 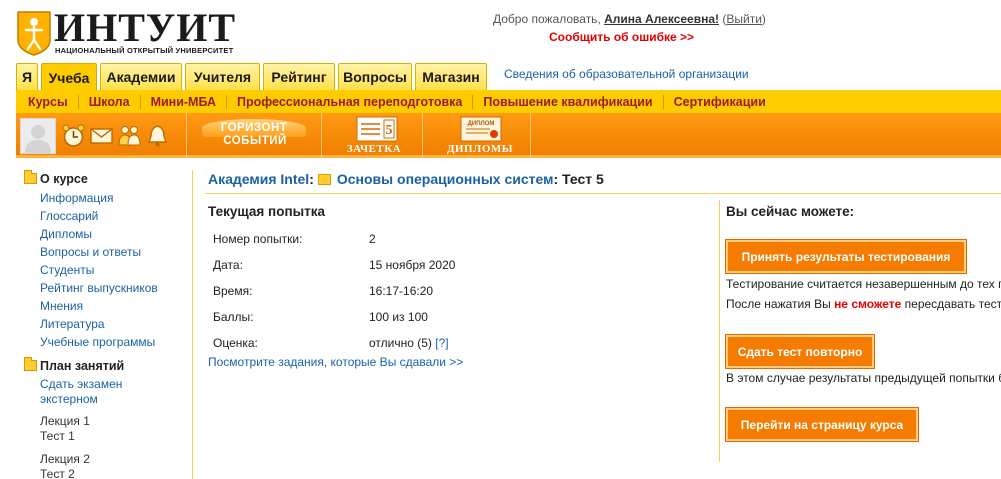 What do you see at coordinates (451, 76) in the screenshot?
I see `tab-shop: Магазин` at bounding box center [451, 76].